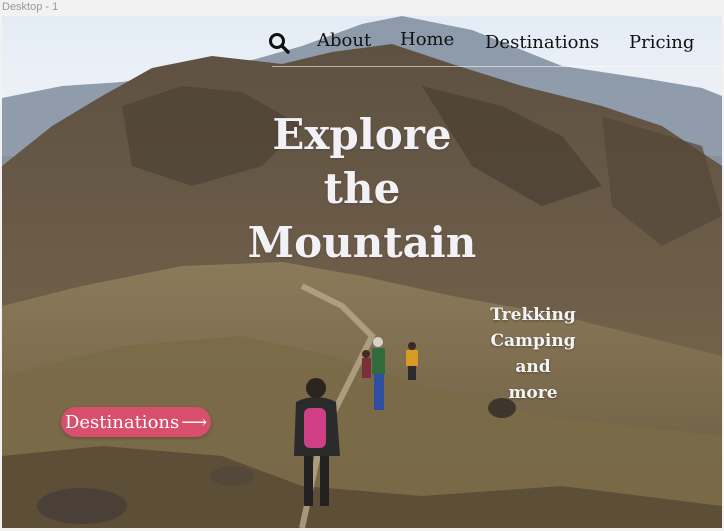 The height and width of the screenshot is (531, 724). Describe the element at coordinates (533, 341) in the screenshot. I see `tagline-line-2: Camping` at that location.